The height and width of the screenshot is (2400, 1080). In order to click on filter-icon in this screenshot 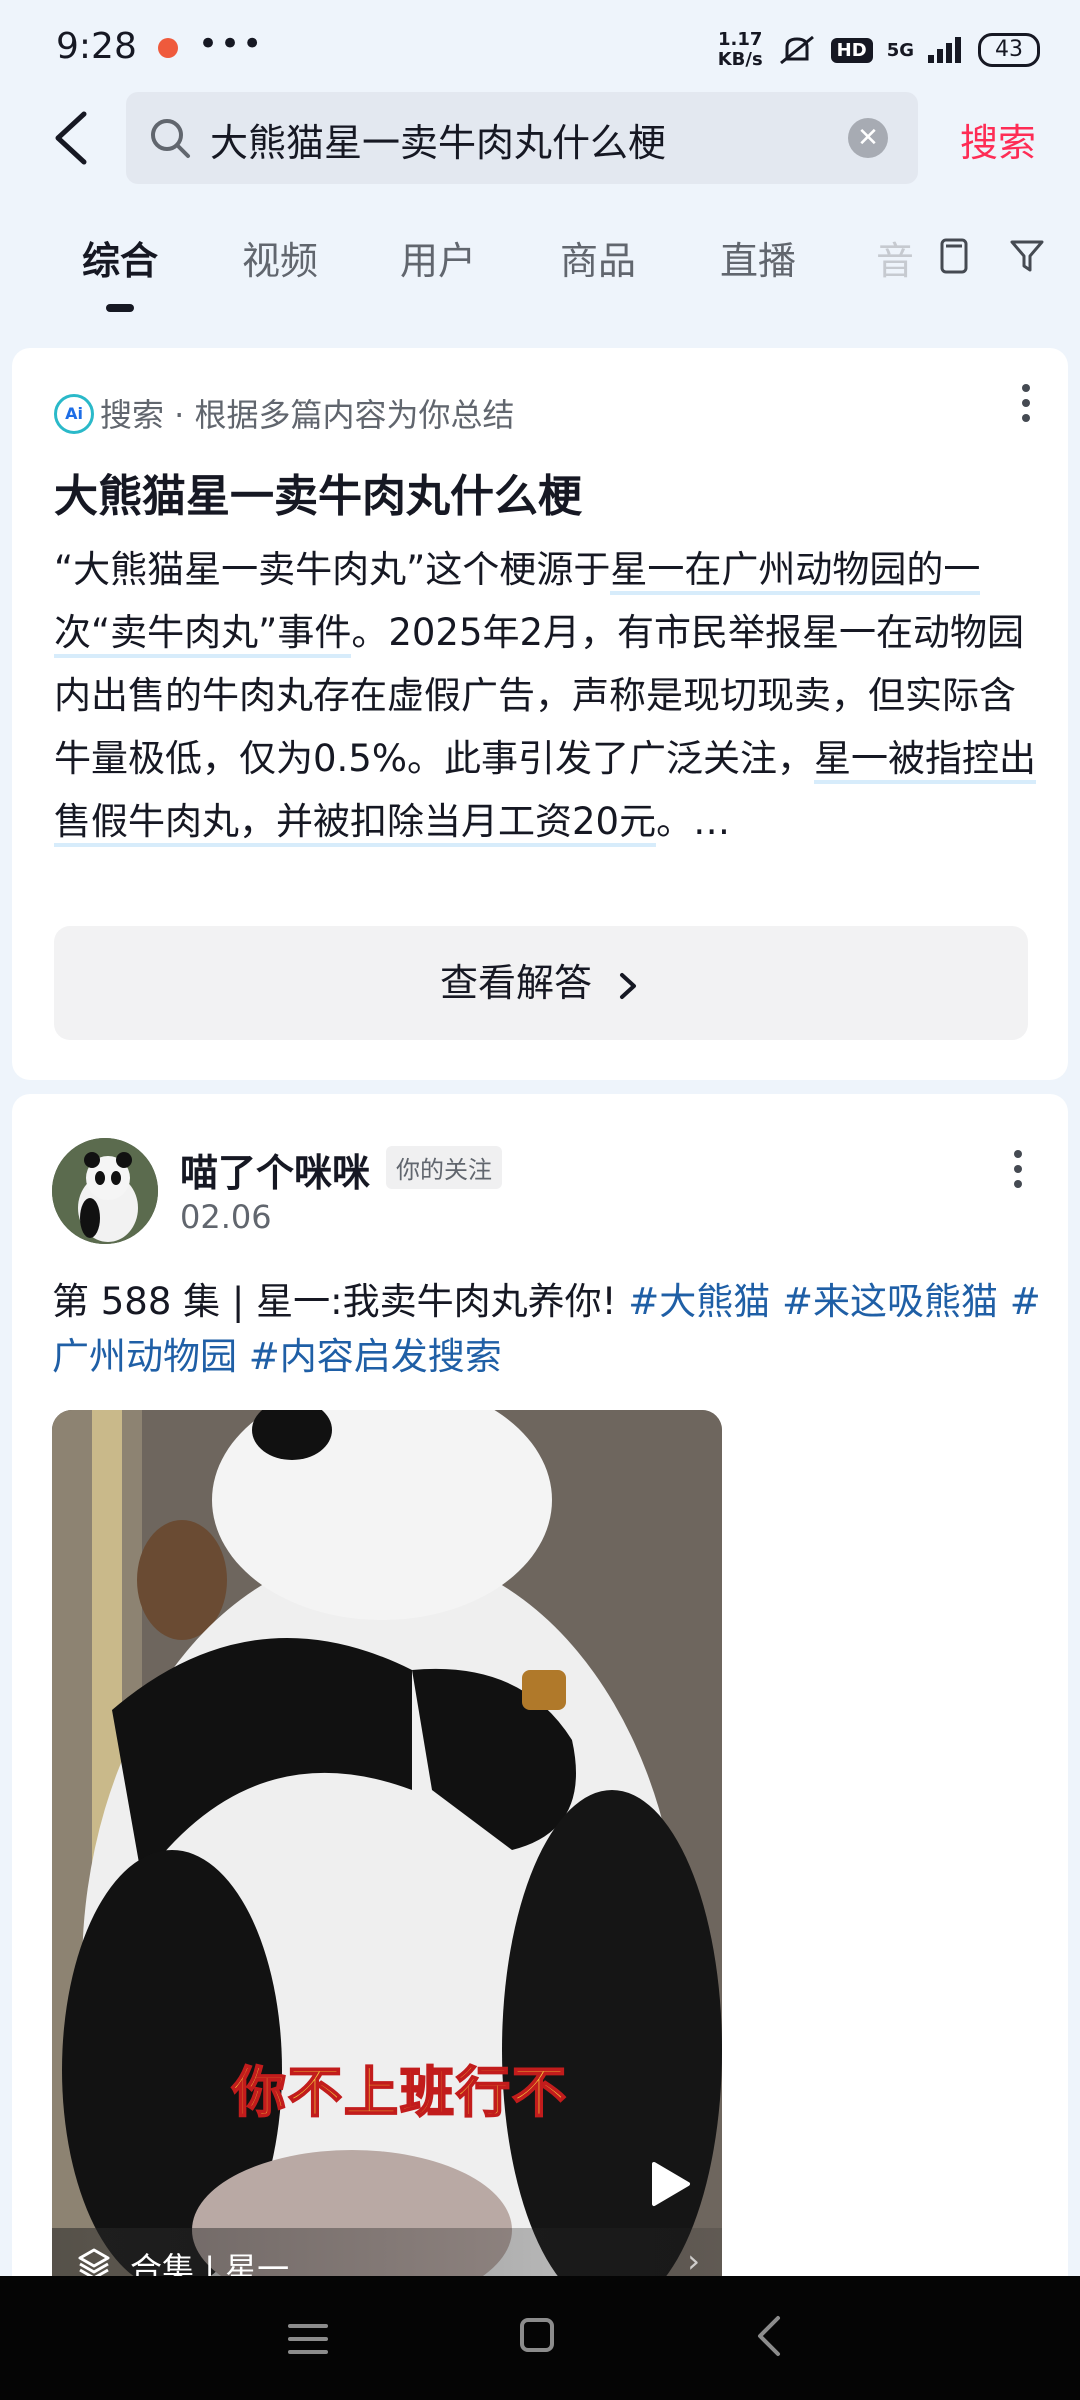, I will do `click(1028, 256)`.